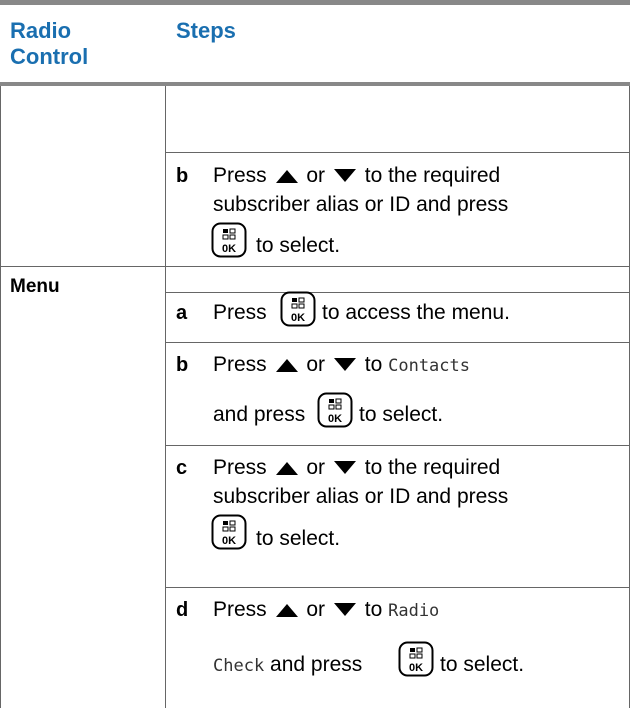 The width and height of the screenshot is (630, 708). Describe the element at coordinates (239, 666) in the screenshot. I see `menu-item-code: Check` at that location.